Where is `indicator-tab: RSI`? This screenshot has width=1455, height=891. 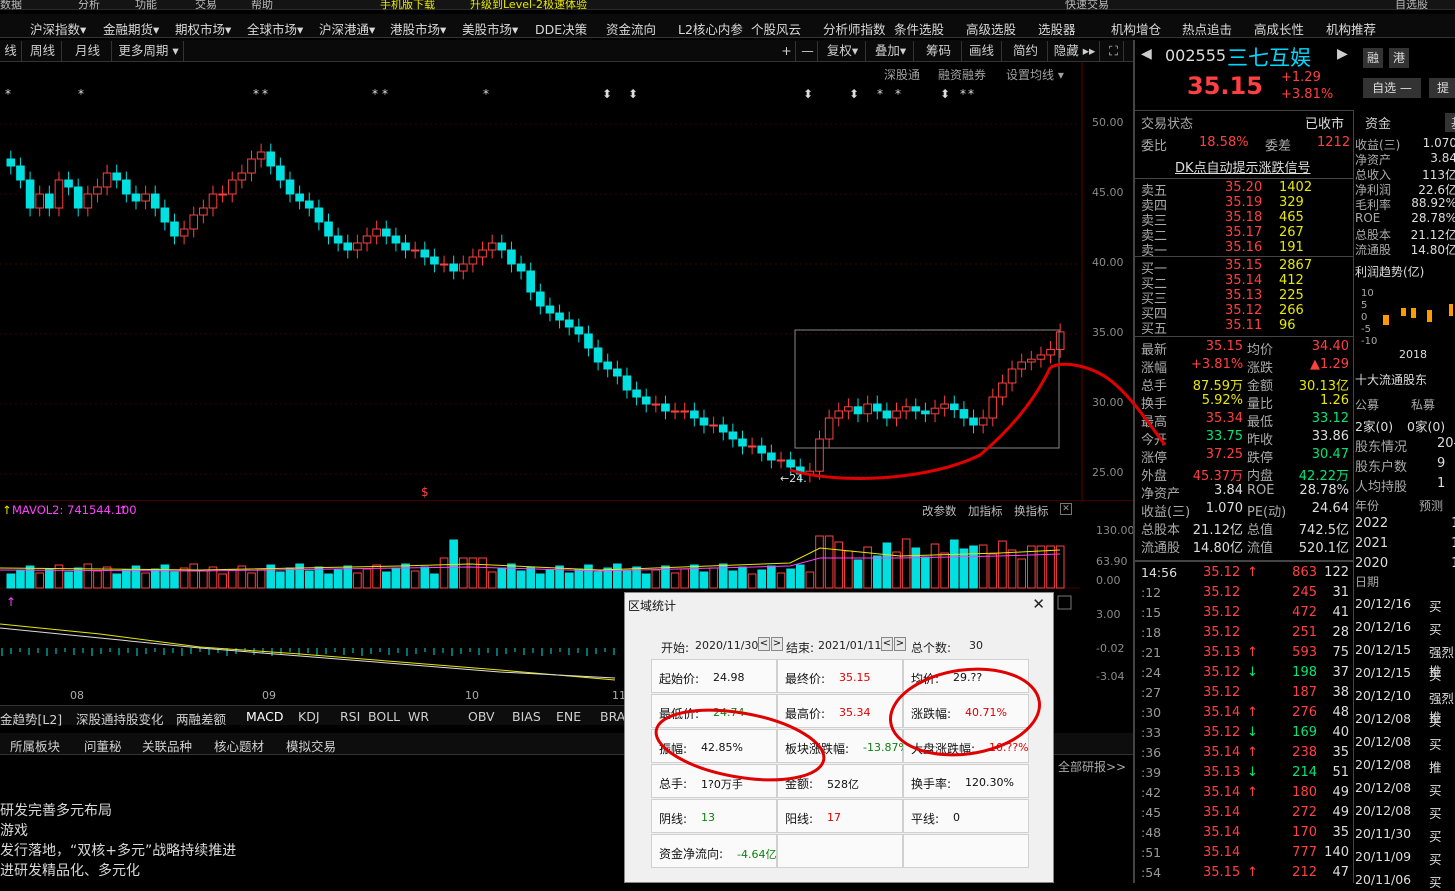
indicator-tab: RSI is located at coordinates (350, 716).